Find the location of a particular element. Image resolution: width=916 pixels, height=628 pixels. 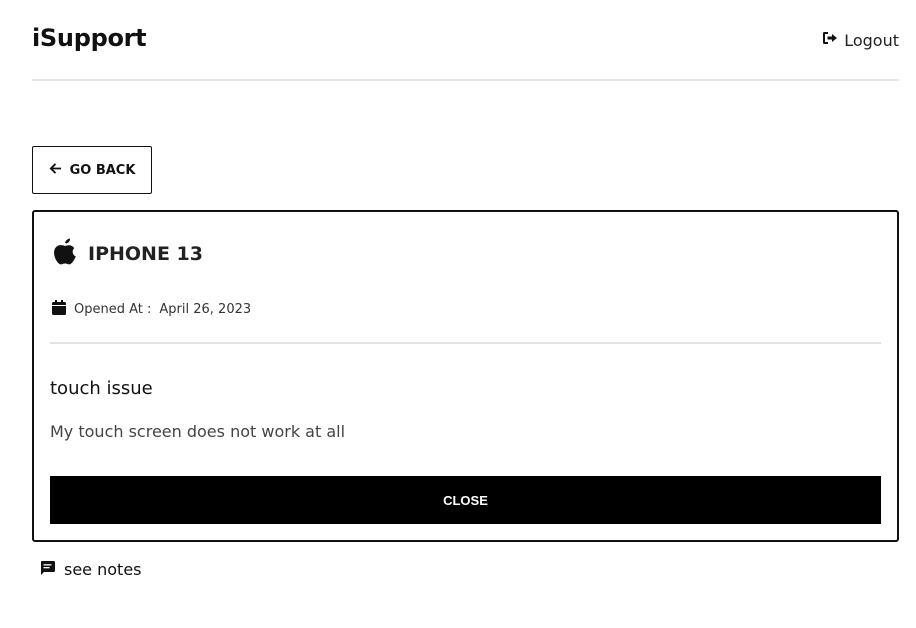

app-header: iSupport Logout is located at coordinates (465, 40).